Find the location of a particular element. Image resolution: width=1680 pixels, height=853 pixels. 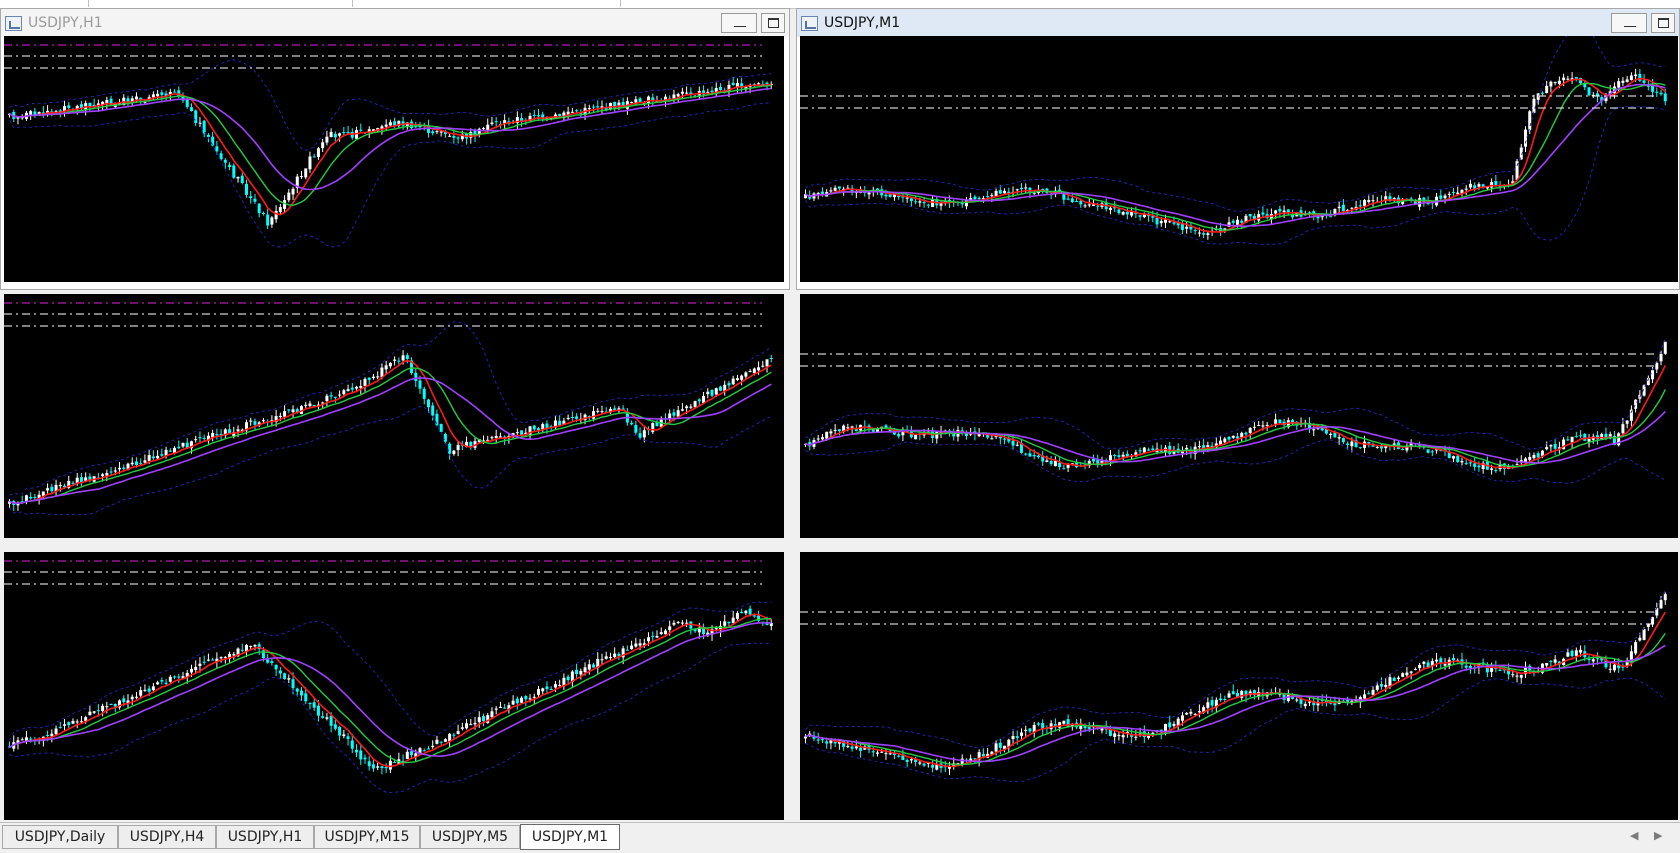

tab-usdjpy-m1: USDJPY,M1 is located at coordinates (570, 837).